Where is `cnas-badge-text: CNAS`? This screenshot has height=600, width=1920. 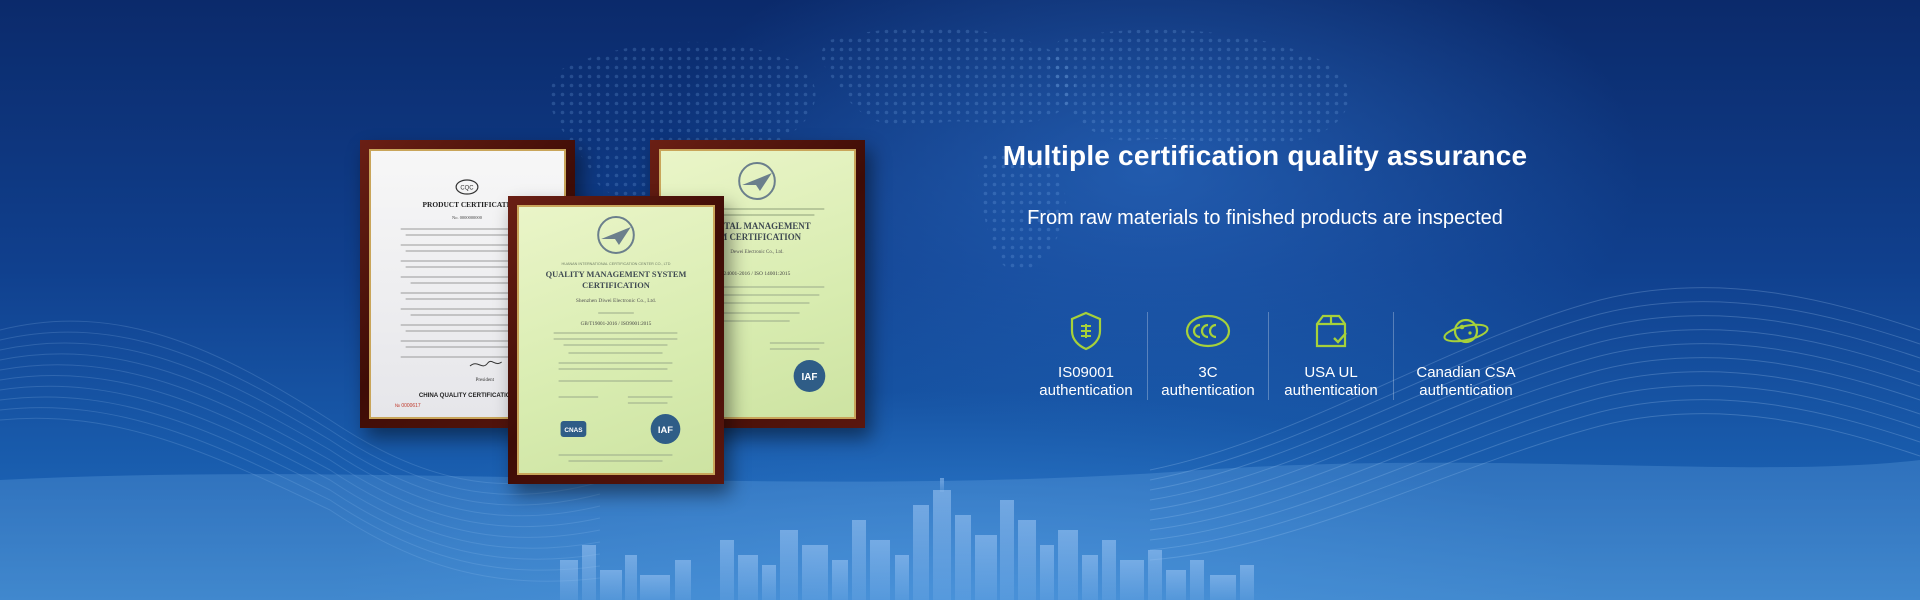
cnas-badge-text: CNAS is located at coordinates (573, 430).